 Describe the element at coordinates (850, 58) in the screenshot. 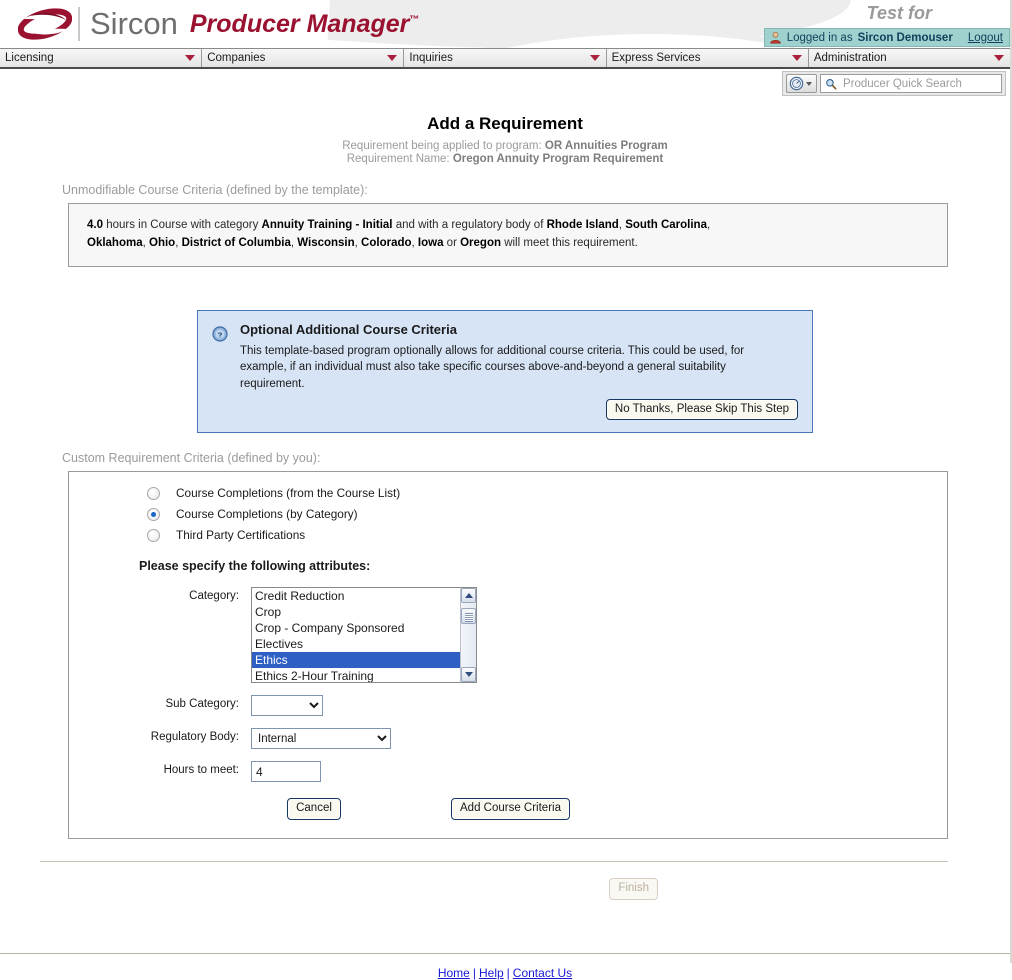

I see `nav-item-label: Administration` at that location.